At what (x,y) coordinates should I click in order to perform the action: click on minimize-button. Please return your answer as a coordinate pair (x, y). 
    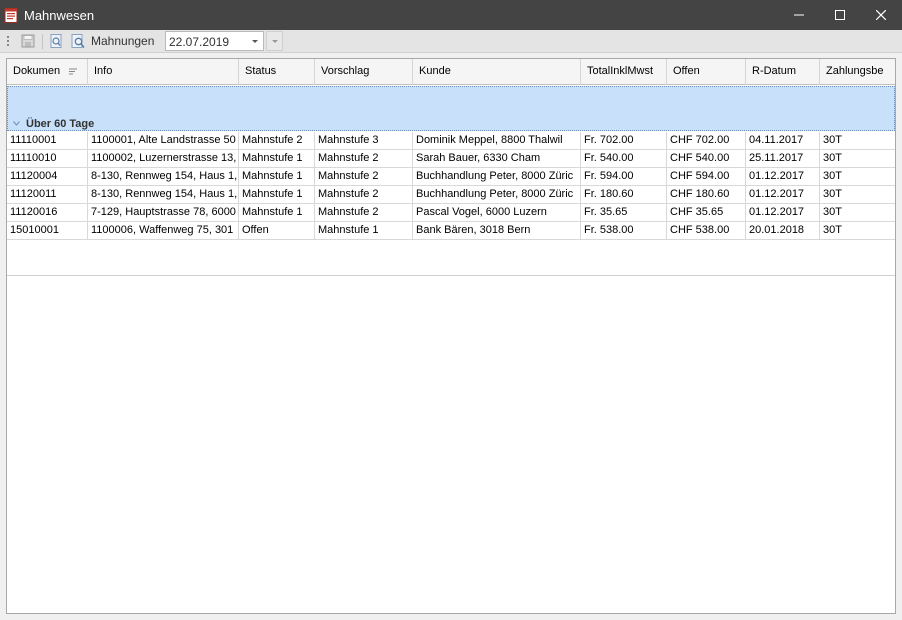
    Looking at the image, I should click on (799, 15).